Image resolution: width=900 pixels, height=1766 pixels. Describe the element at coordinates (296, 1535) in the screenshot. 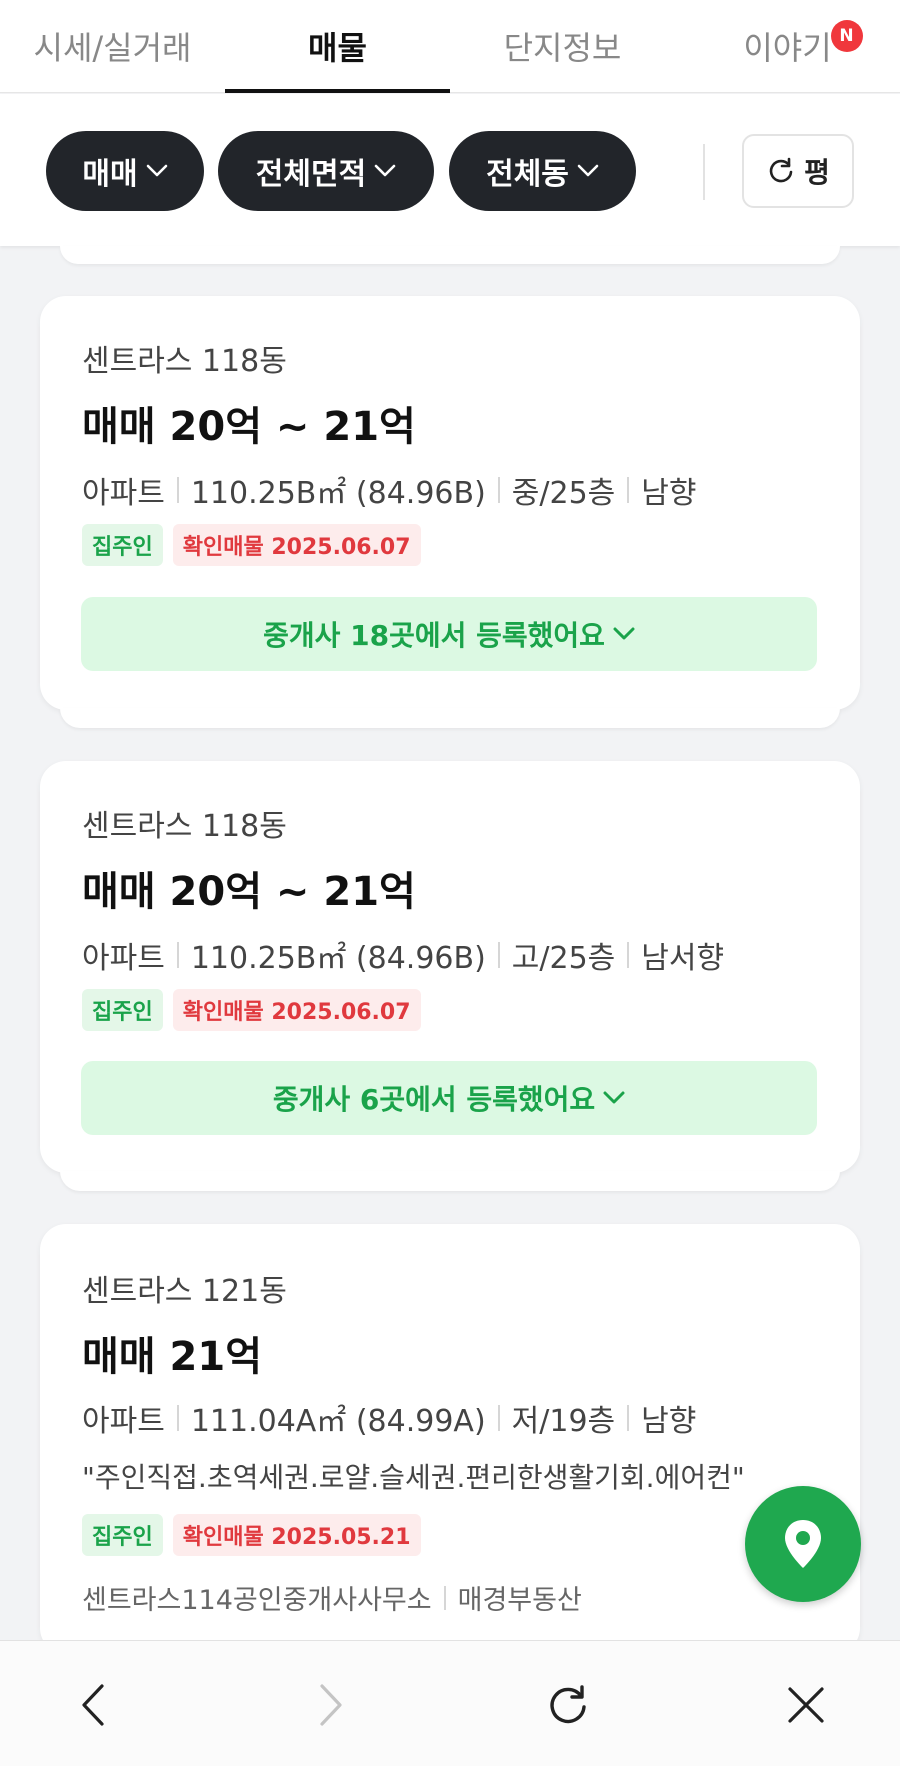

I see `confirmed-tag: 확인매물 2025.05.21` at that location.